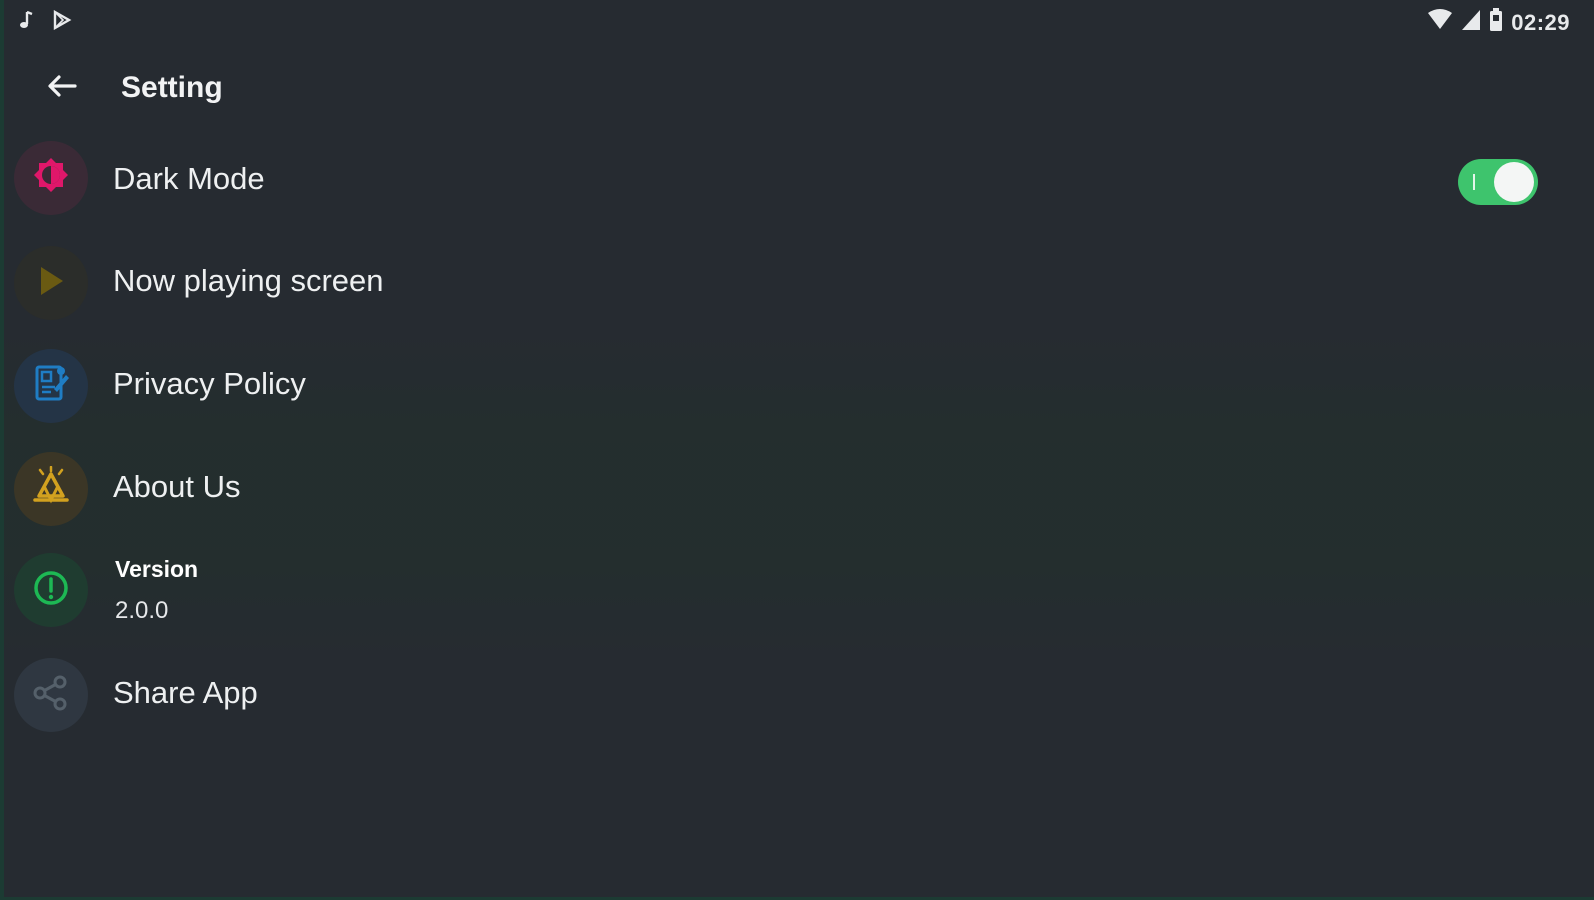  I want to click on dark-mode-icon-circle, so click(51, 178).